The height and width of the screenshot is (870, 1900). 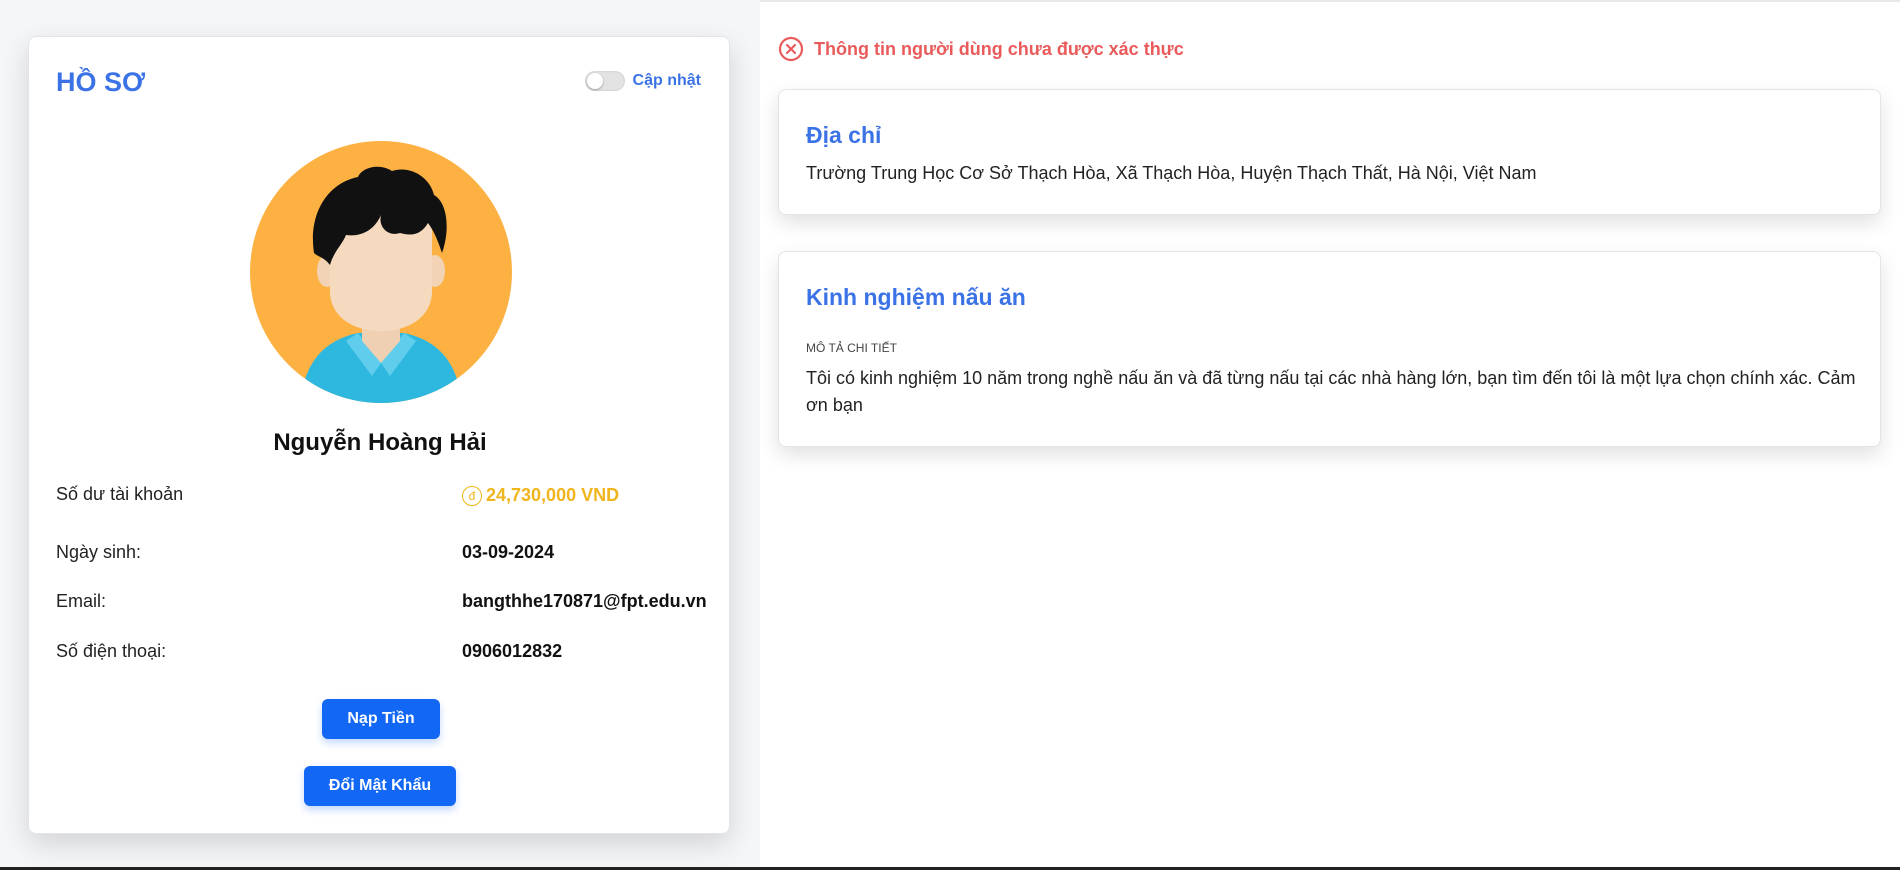 I want to click on avatar, so click(x=381, y=272).